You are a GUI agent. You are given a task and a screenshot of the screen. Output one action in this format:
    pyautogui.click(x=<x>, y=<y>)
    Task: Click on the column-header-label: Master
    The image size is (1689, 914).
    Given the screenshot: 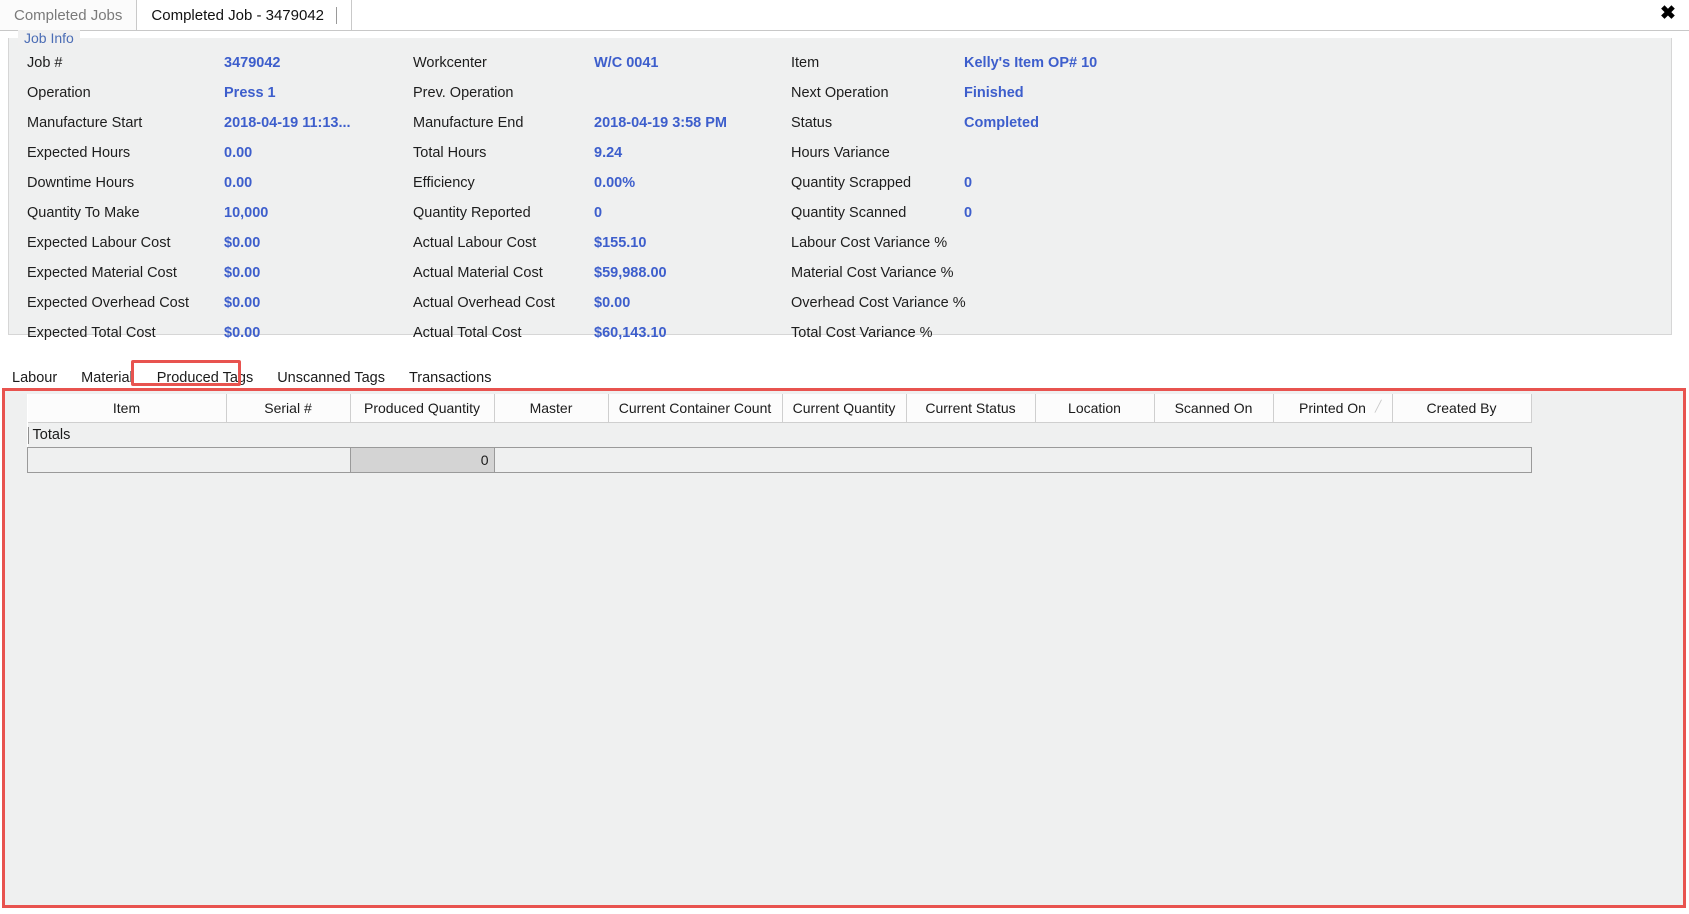 What is the action you would take?
    pyautogui.click(x=551, y=408)
    